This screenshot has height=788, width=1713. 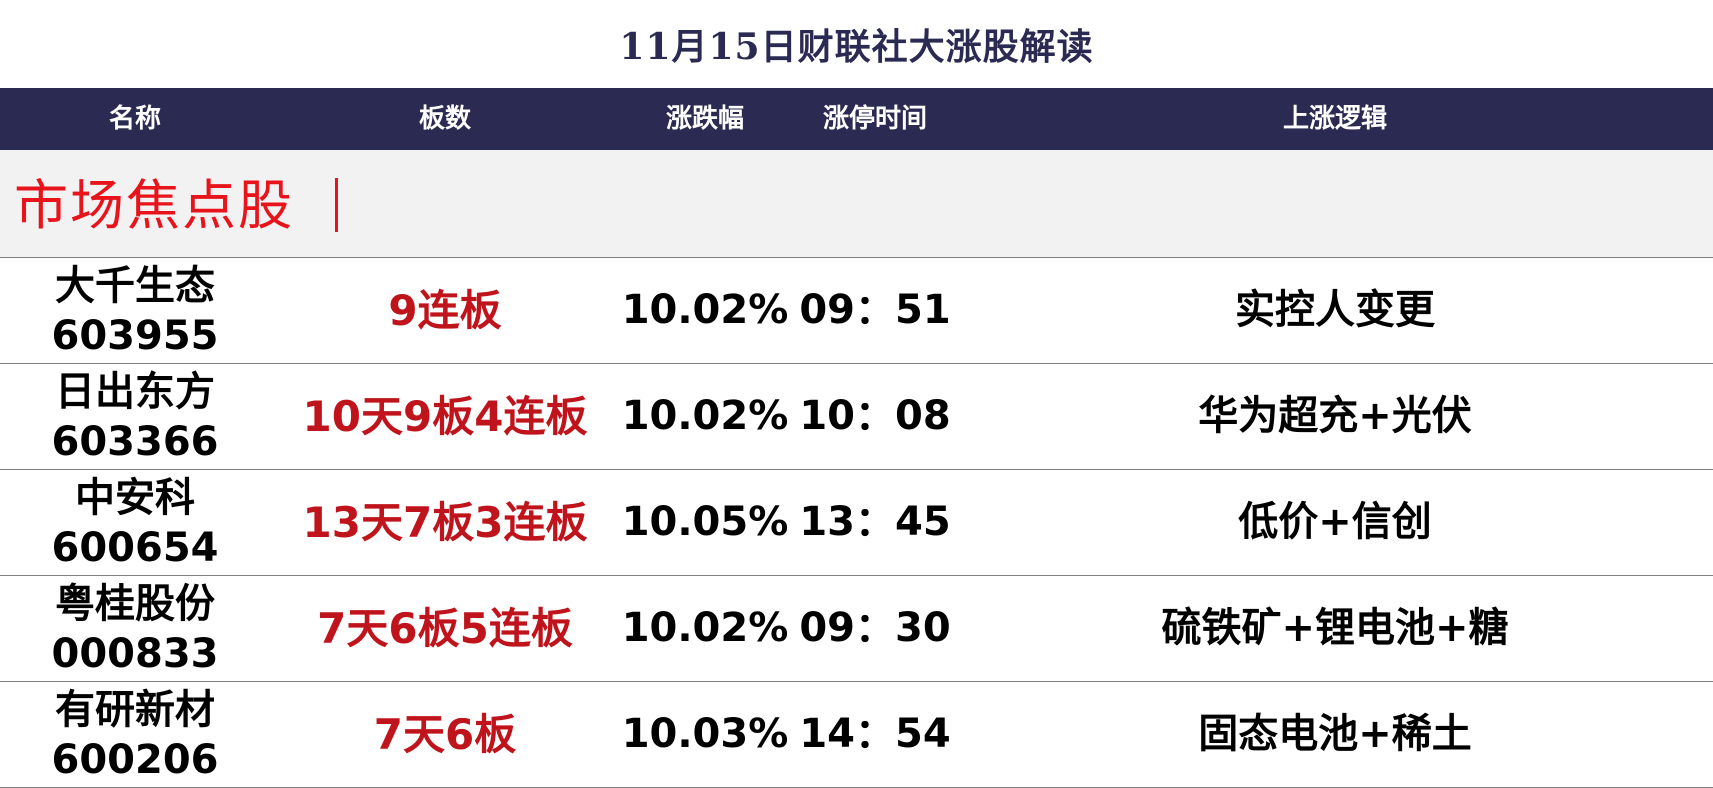 I want to click on stock-name: 日出东方, so click(x=135, y=392).